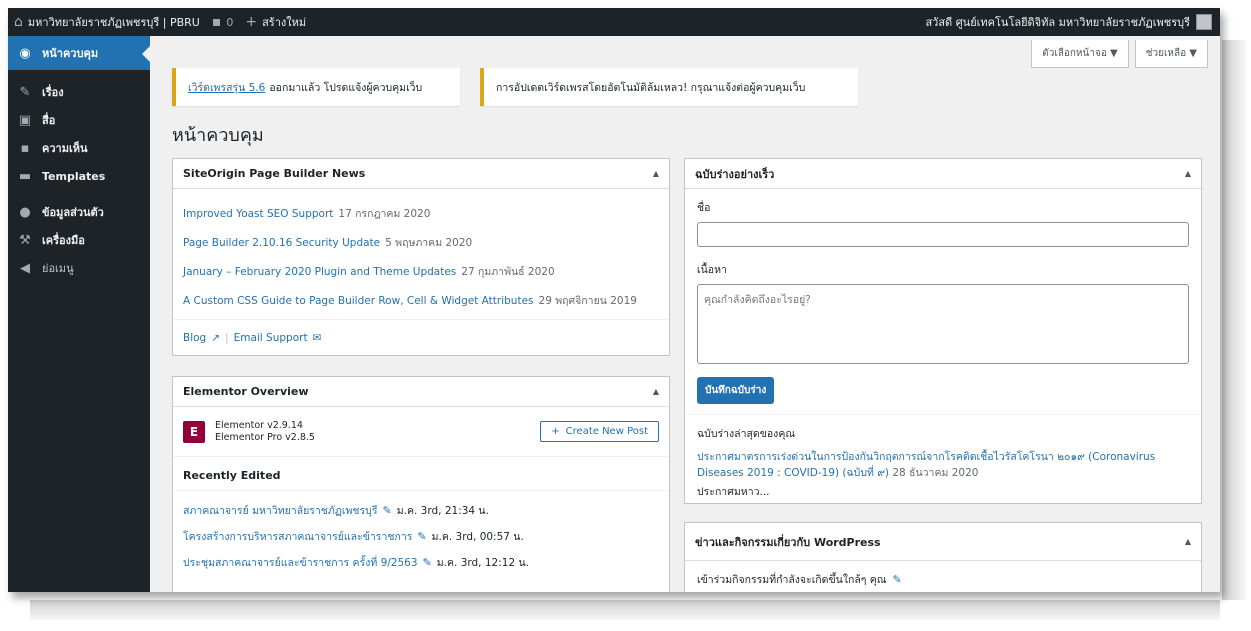  What do you see at coordinates (943, 174) in the screenshot?
I see `widget-header: ฉบับร่างอย่างเร็ว ▲` at bounding box center [943, 174].